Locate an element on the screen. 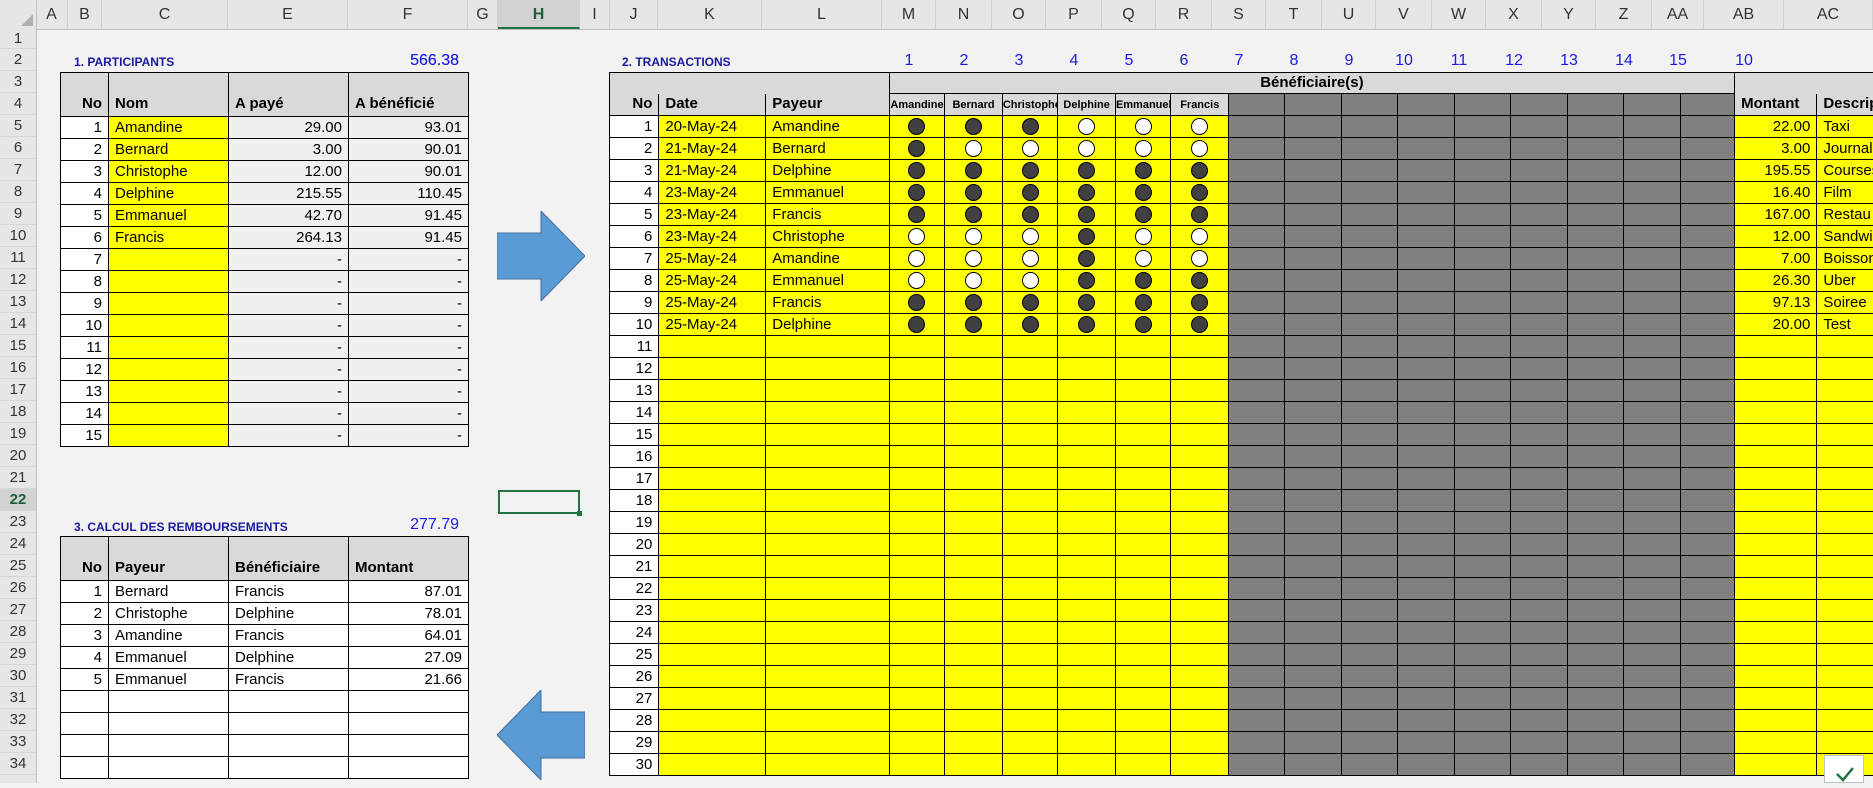 Image resolution: width=1873 pixels, height=788 pixels. row-header-30: 30 is located at coordinates (18, 676).